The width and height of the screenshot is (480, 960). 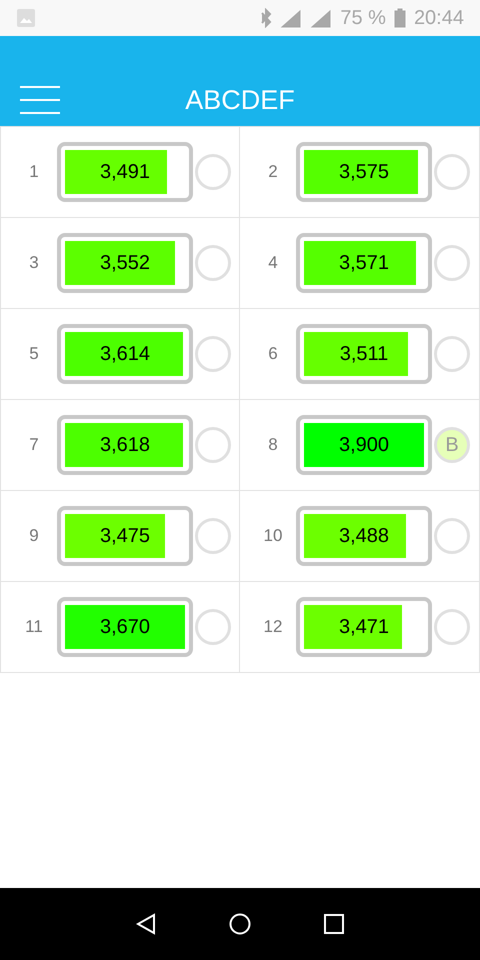 I want to click on home-icon, so click(x=239, y=924).